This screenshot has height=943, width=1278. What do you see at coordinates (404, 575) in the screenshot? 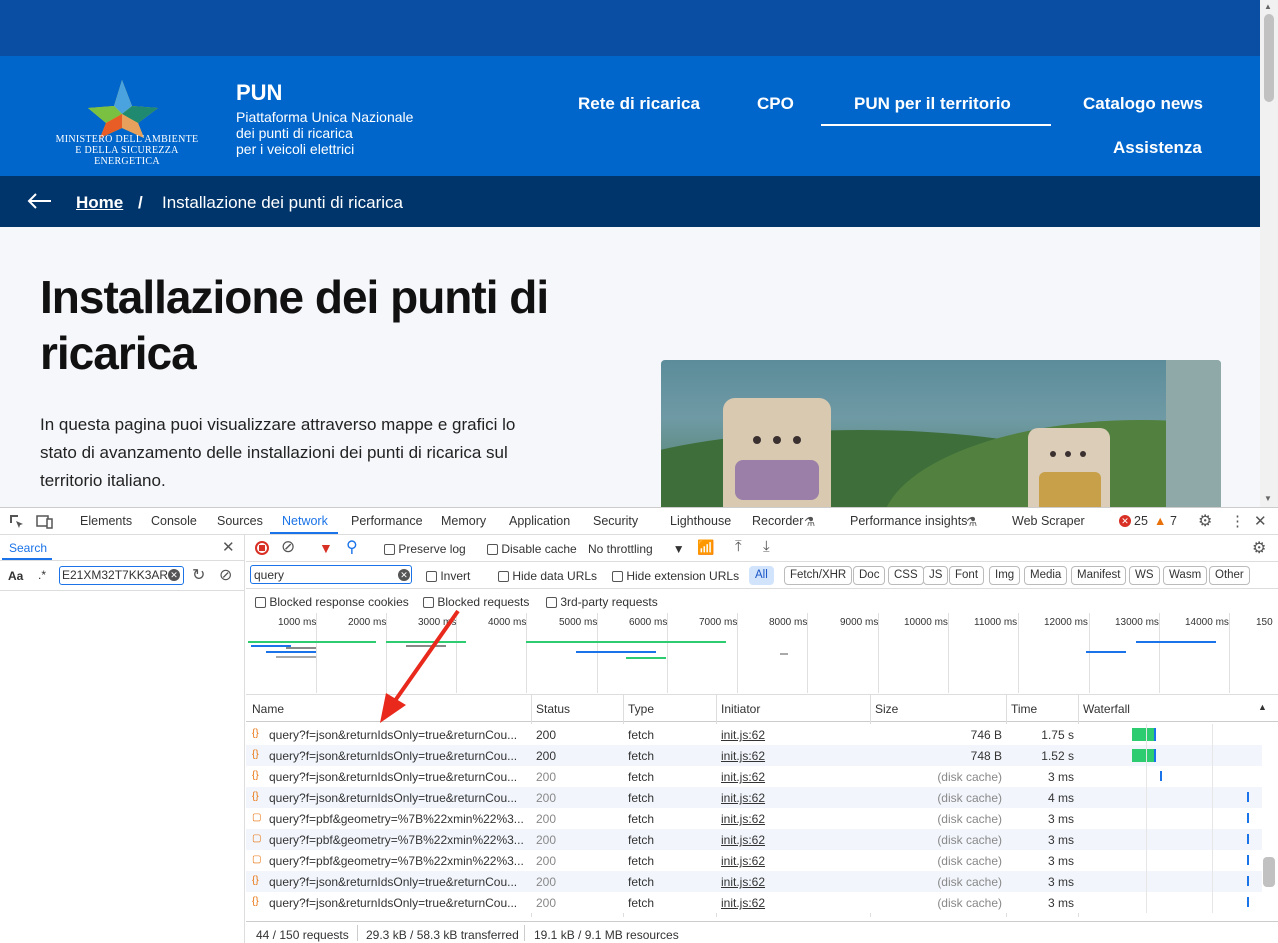
I see `clear-filter-icon: ✕` at bounding box center [404, 575].